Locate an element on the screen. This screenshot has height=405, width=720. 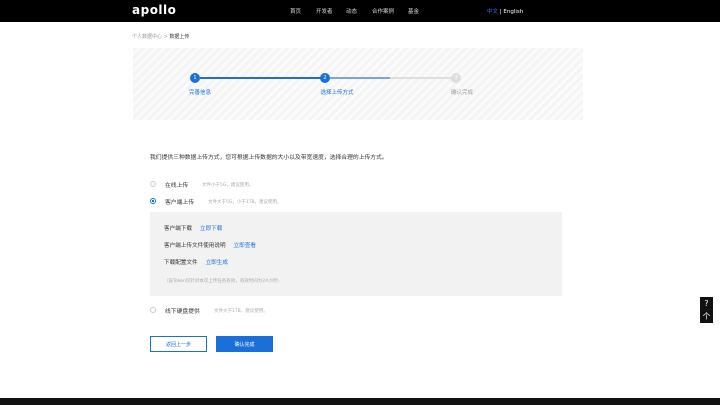
radio-offline-disk is located at coordinates (153, 310).